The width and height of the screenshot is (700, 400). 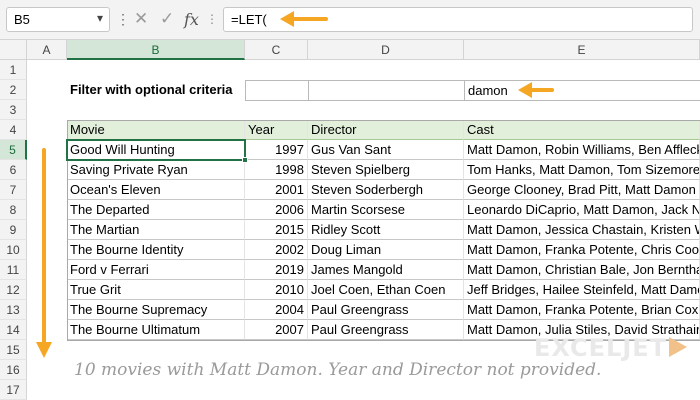 I want to click on cell-director: Doug Liman, so click(x=386, y=250).